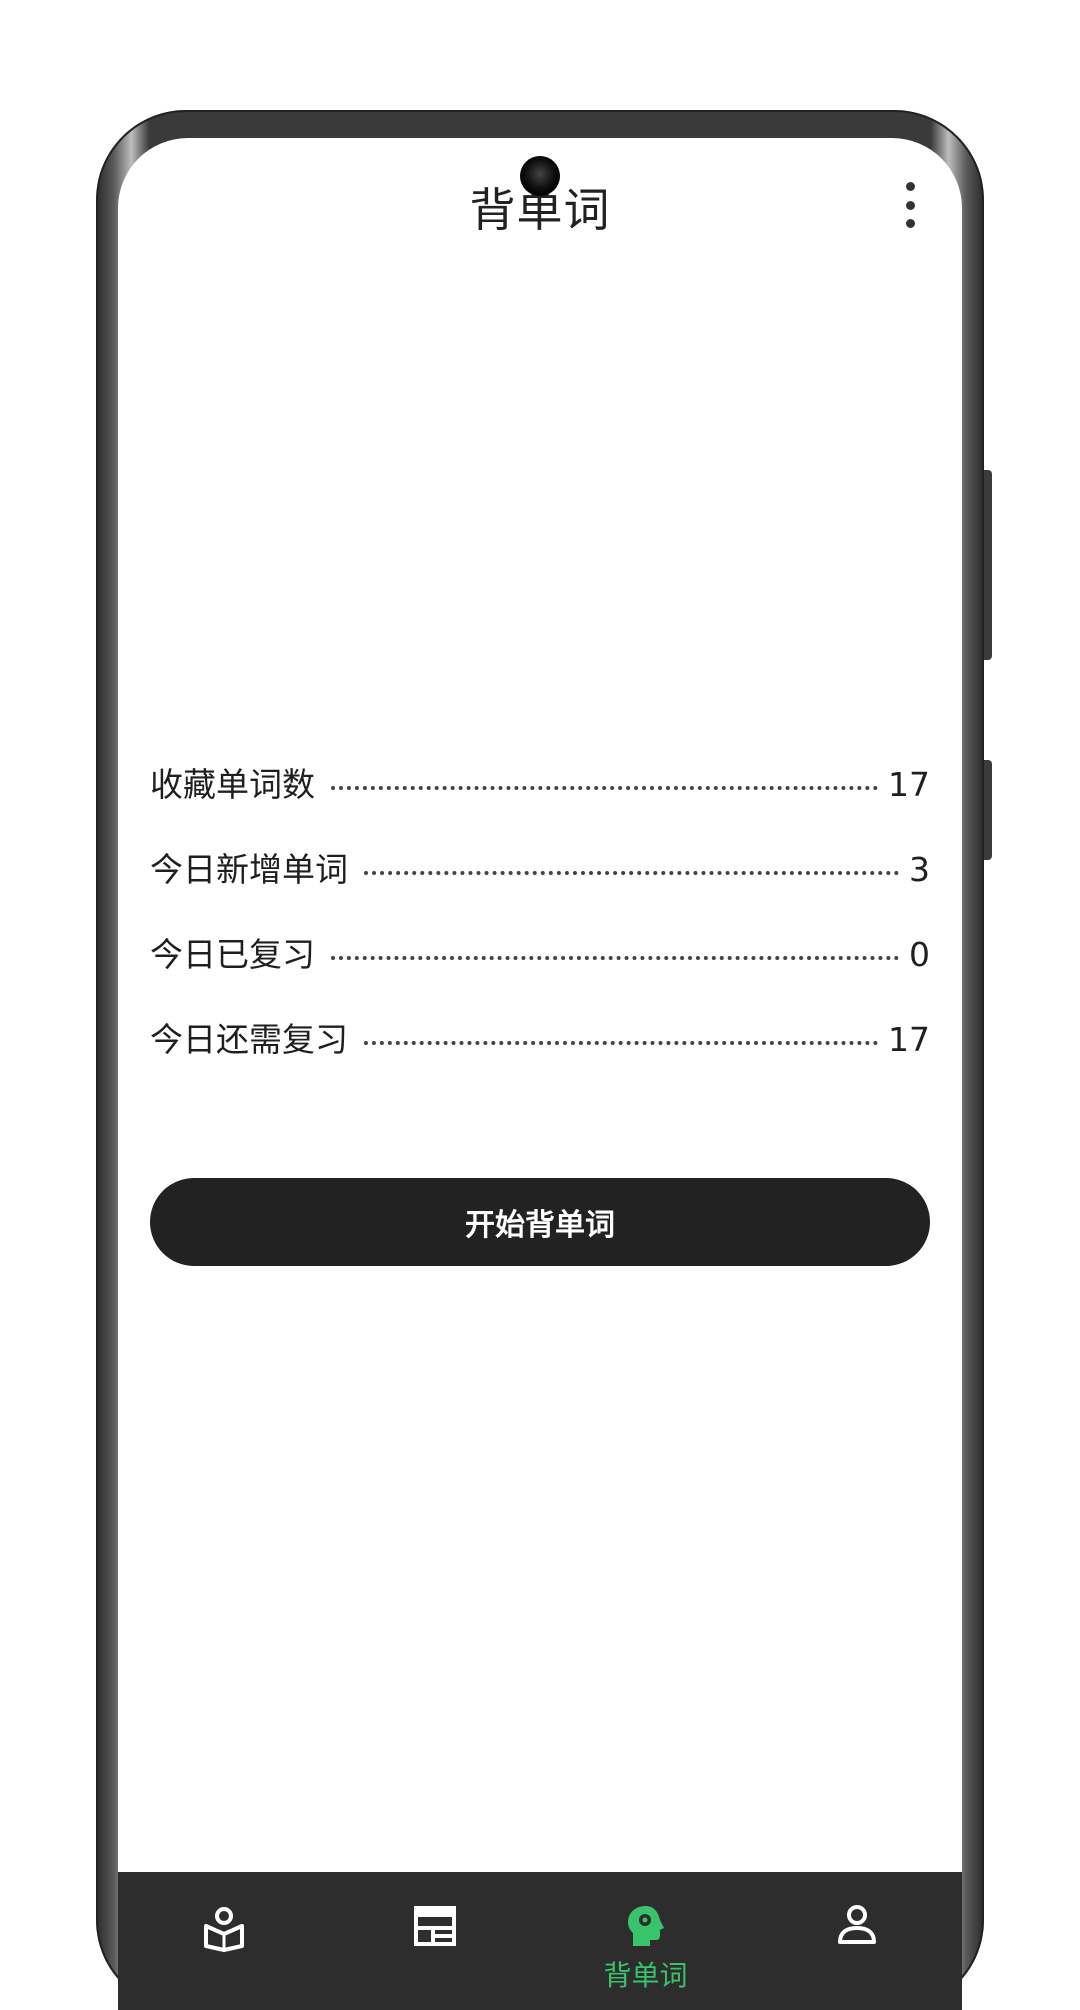 This screenshot has width=1080, height=2010. I want to click on front-camera, so click(540, 176).